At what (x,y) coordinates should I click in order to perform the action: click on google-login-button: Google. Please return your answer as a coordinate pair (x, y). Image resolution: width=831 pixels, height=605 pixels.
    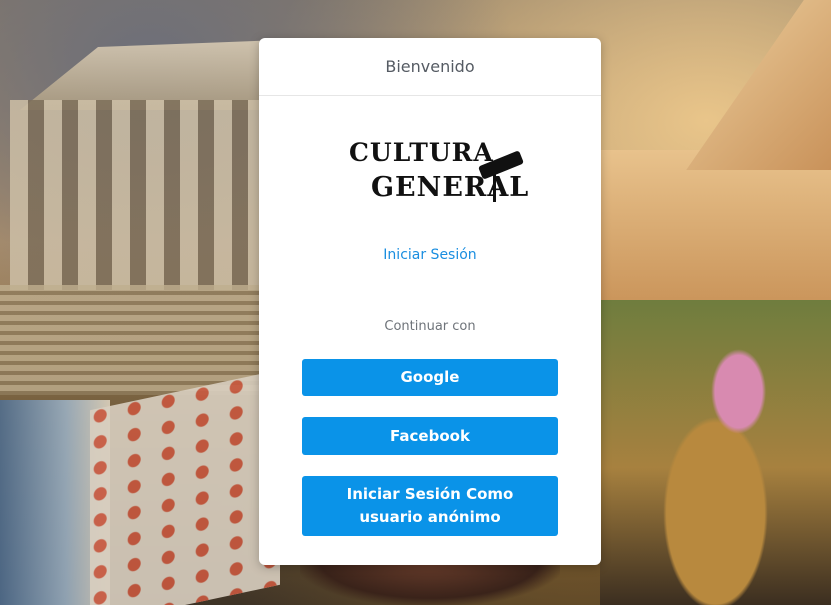
    Looking at the image, I should click on (430, 377).